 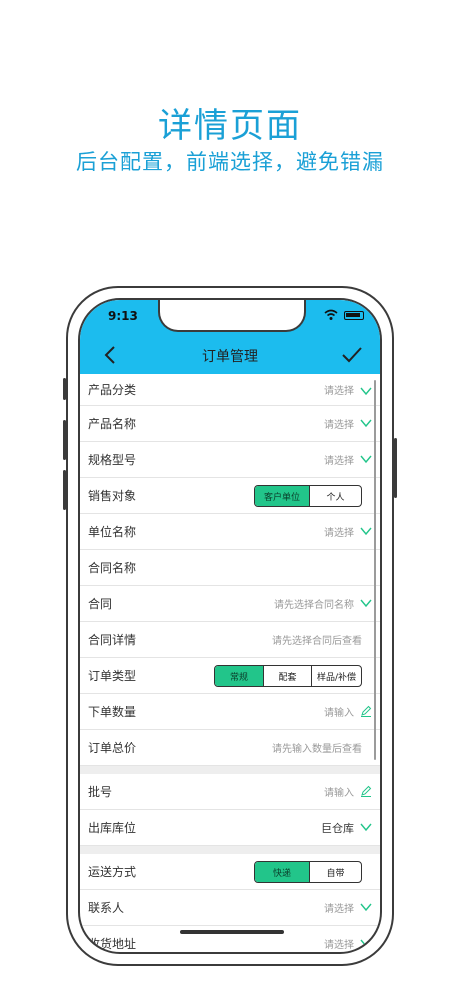 I want to click on row-label: 订单类型, so click(x=112, y=676).